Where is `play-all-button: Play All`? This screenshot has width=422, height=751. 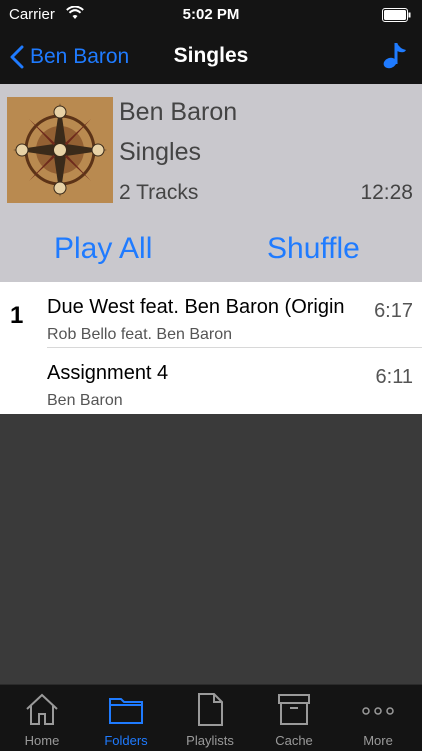 play-all-button: Play All is located at coordinates (103, 249).